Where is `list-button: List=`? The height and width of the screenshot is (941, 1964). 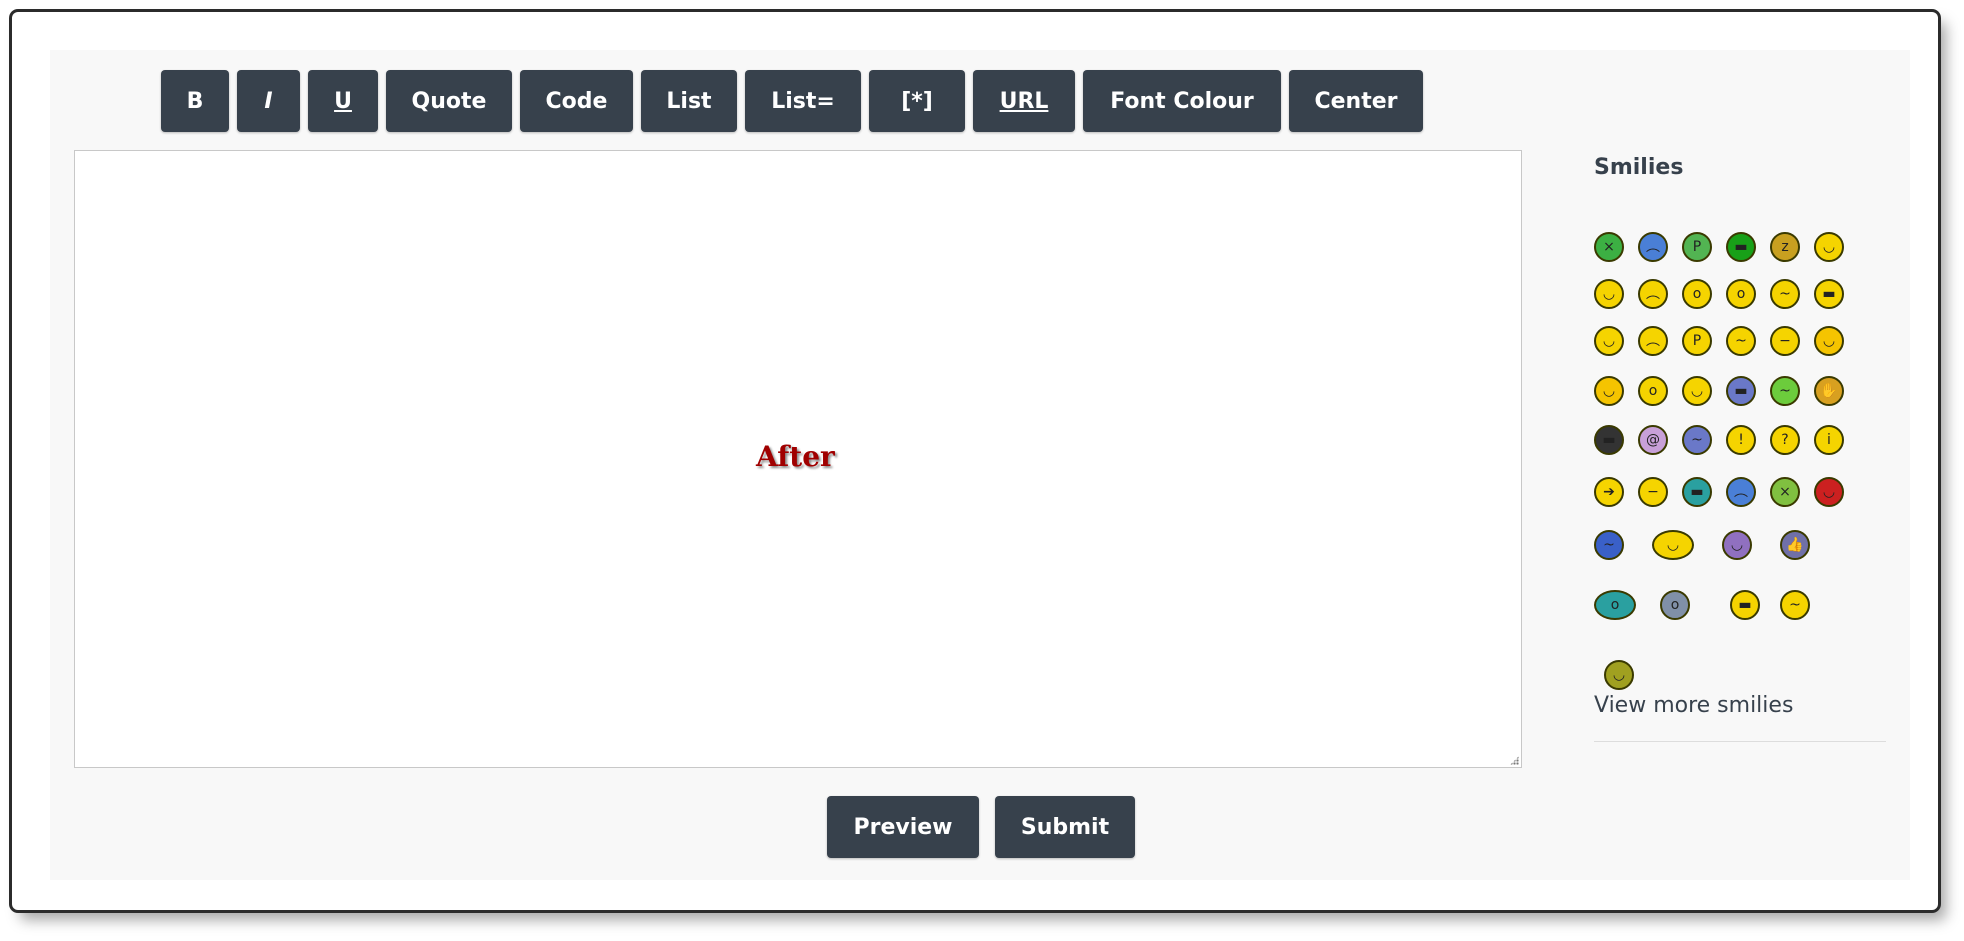
list-button: List= is located at coordinates (803, 101).